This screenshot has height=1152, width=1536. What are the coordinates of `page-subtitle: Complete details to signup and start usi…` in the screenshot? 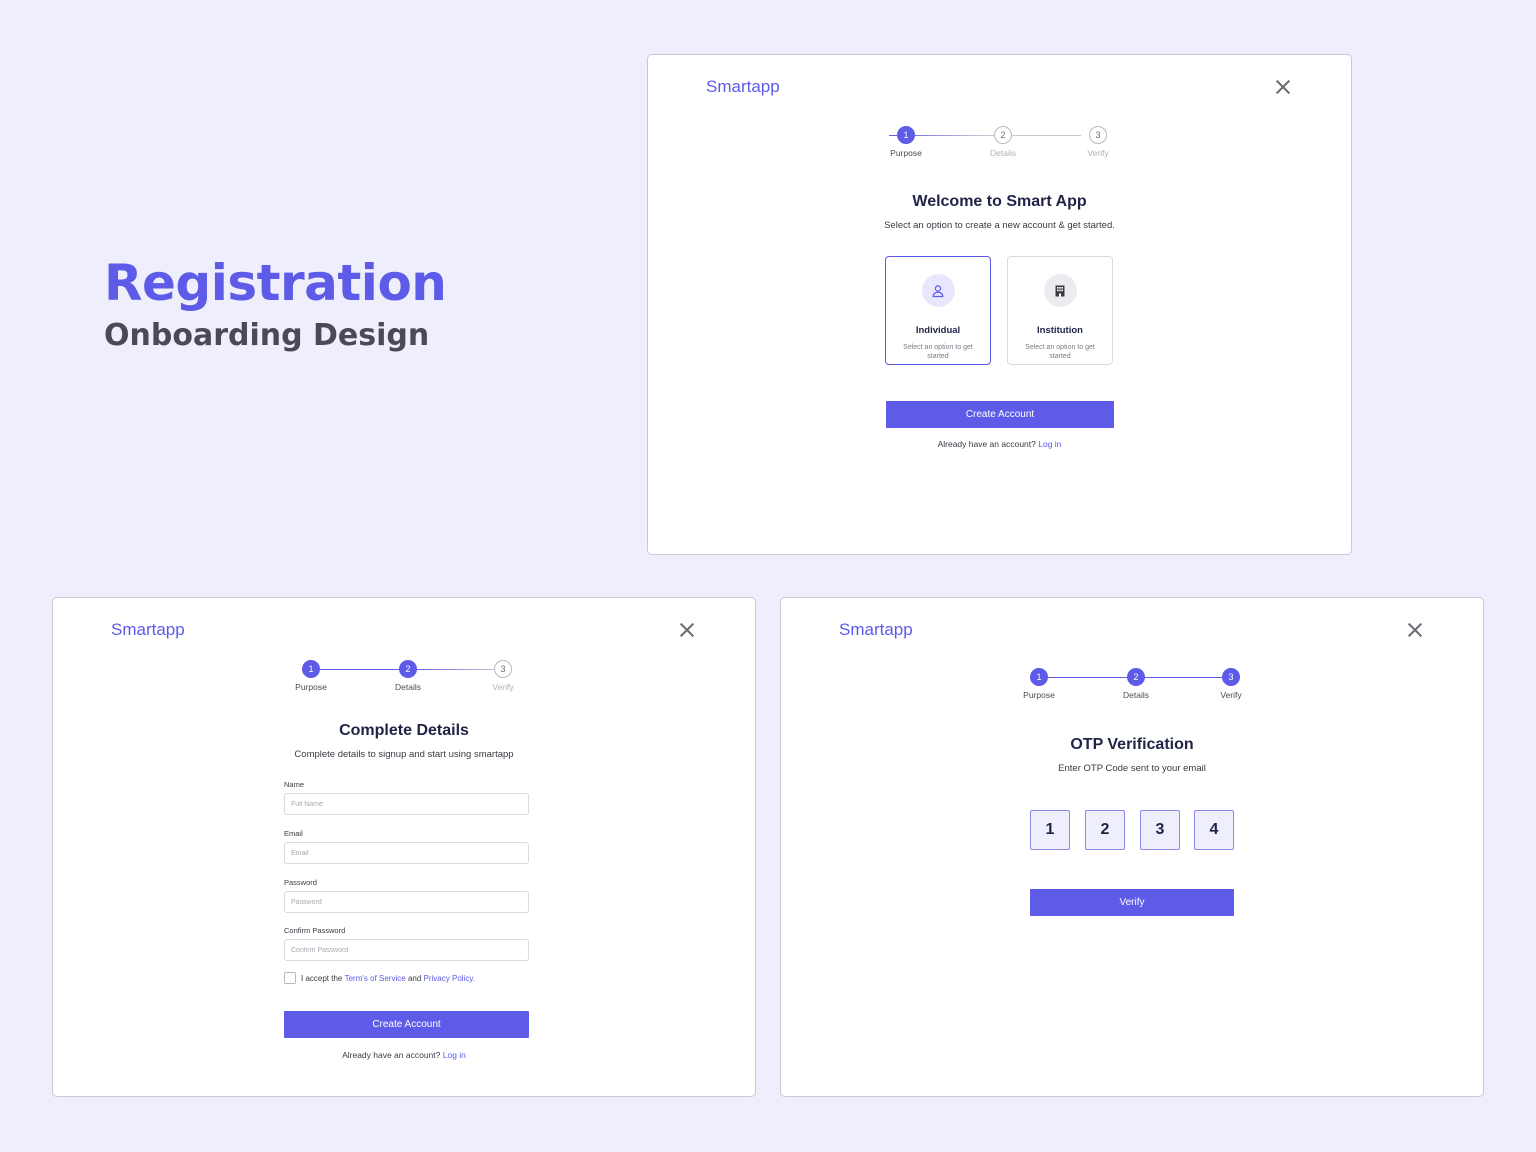 It's located at (404, 754).